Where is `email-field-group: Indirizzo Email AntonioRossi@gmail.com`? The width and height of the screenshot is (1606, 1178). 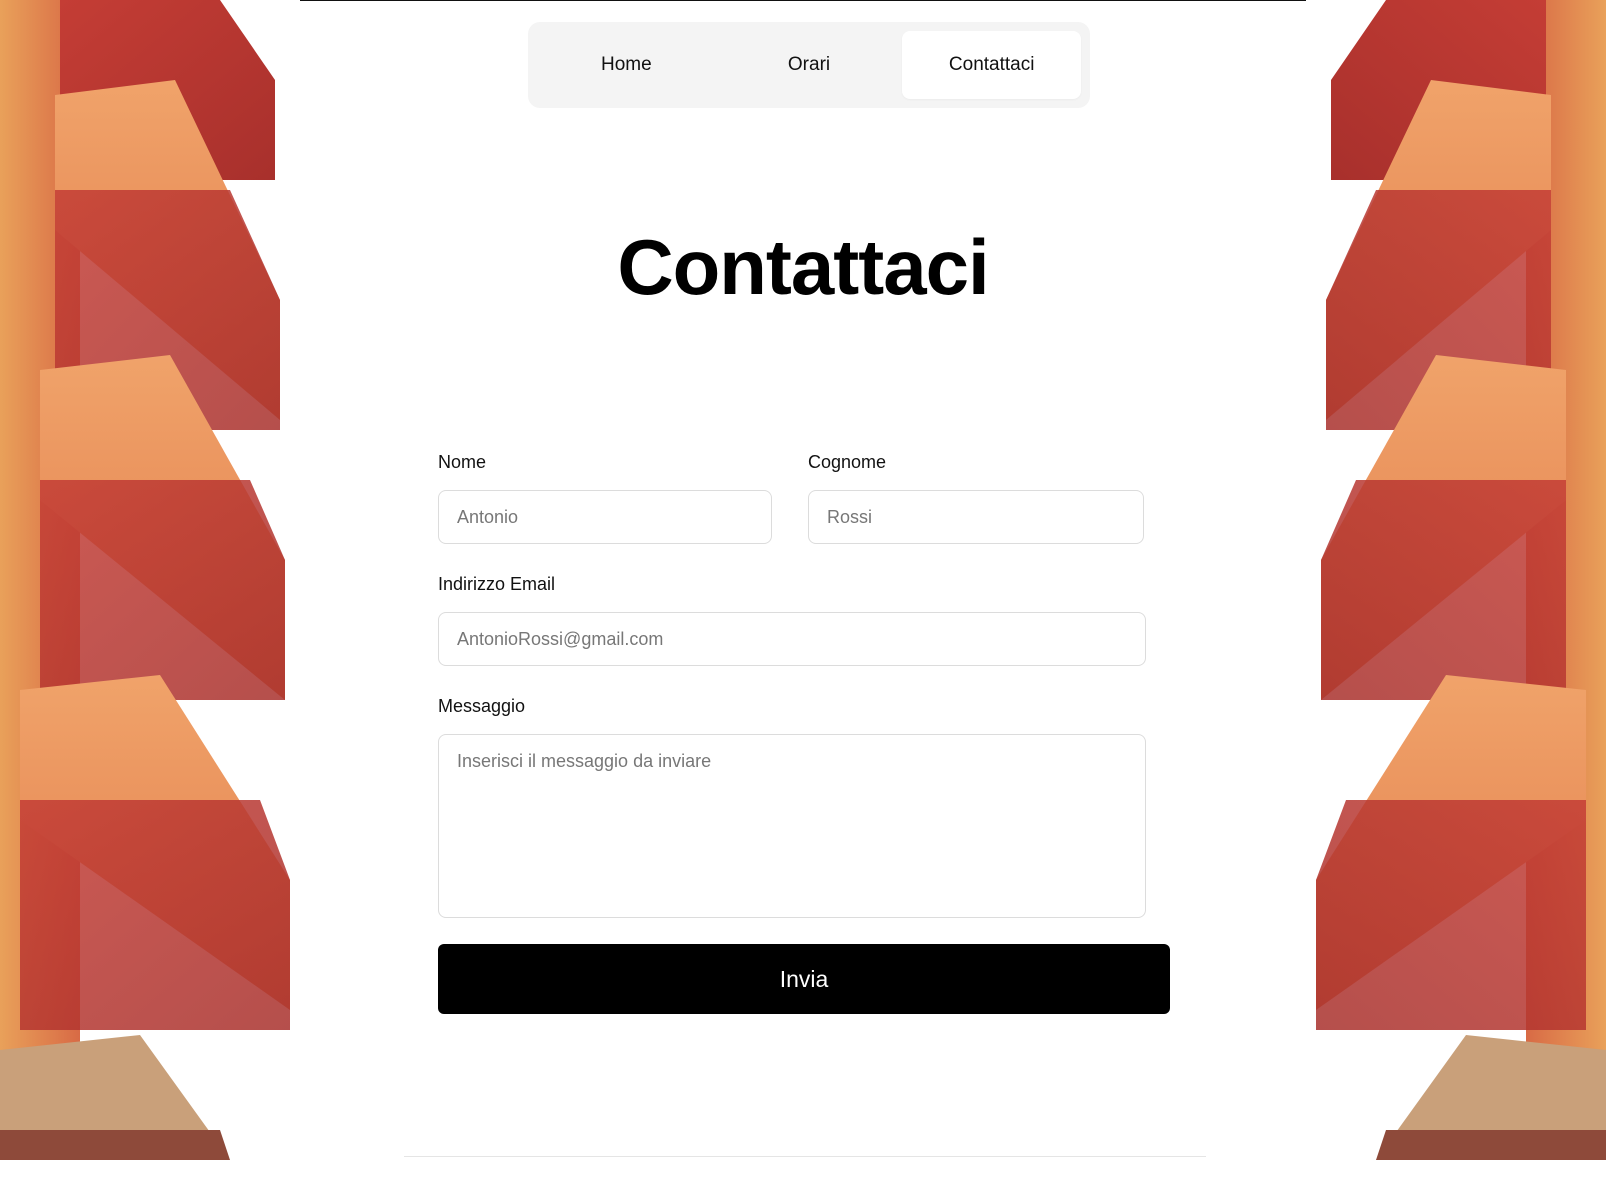 email-field-group: Indirizzo Email AntonioRossi@gmail.com is located at coordinates (792, 620).